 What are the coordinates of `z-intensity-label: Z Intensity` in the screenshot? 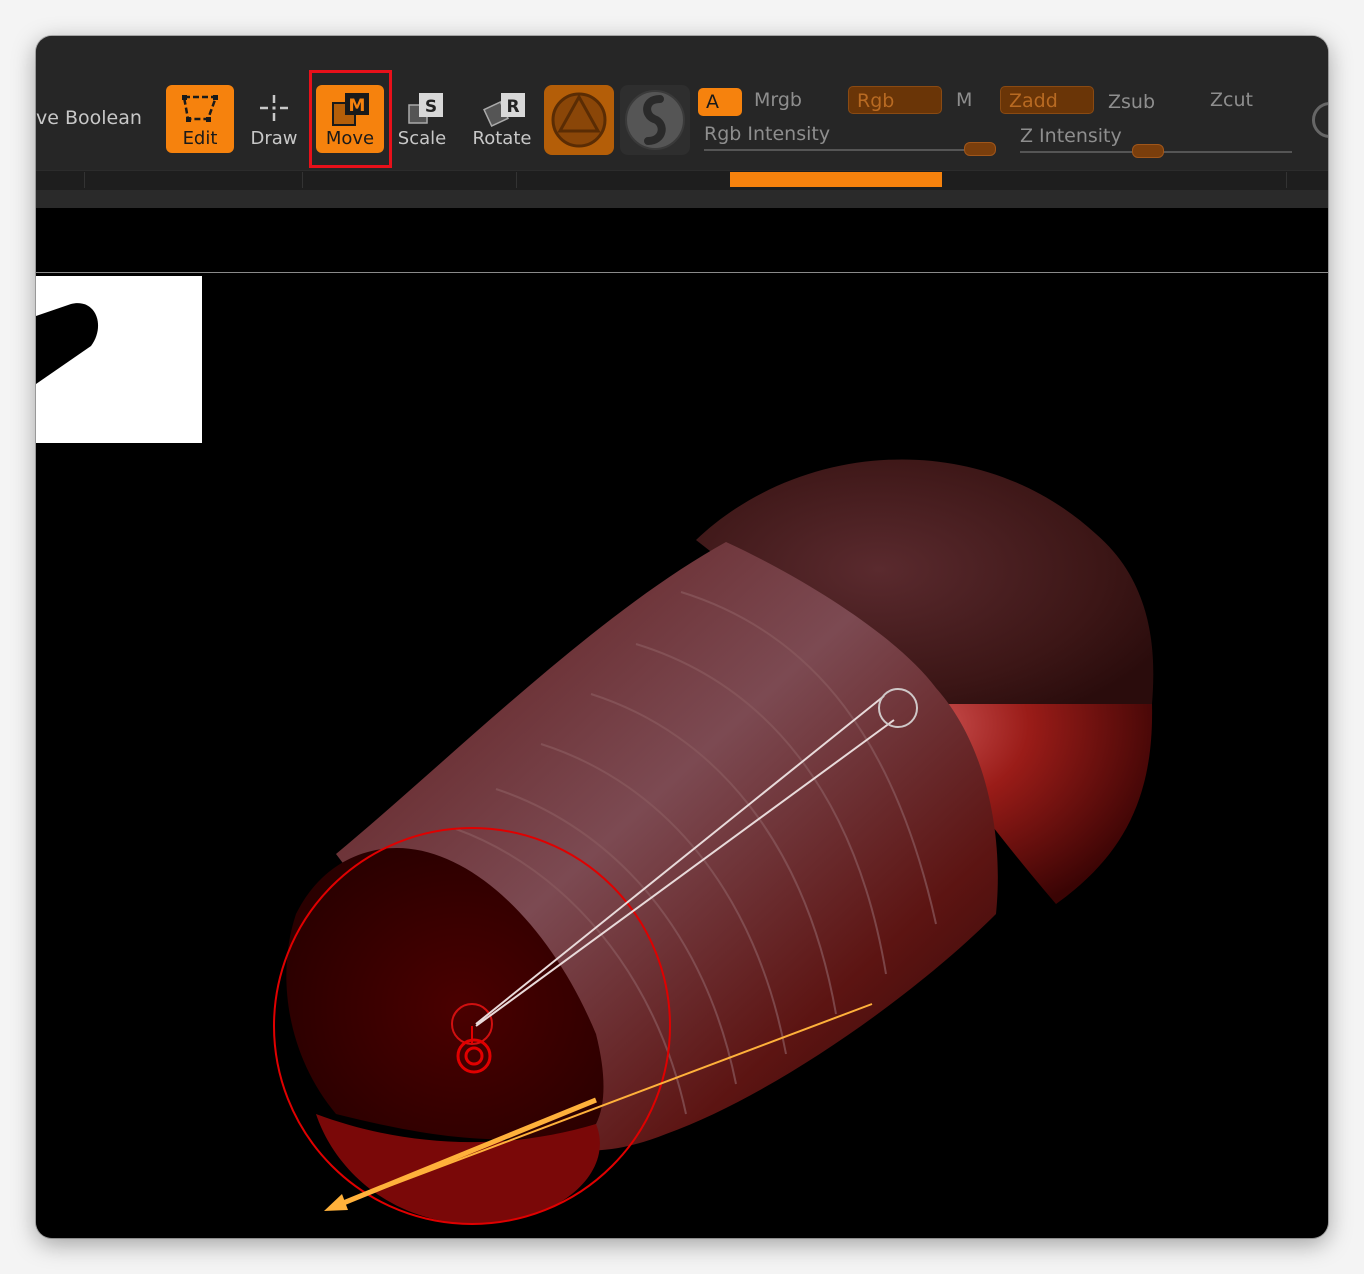 It's located at (1071, 136).